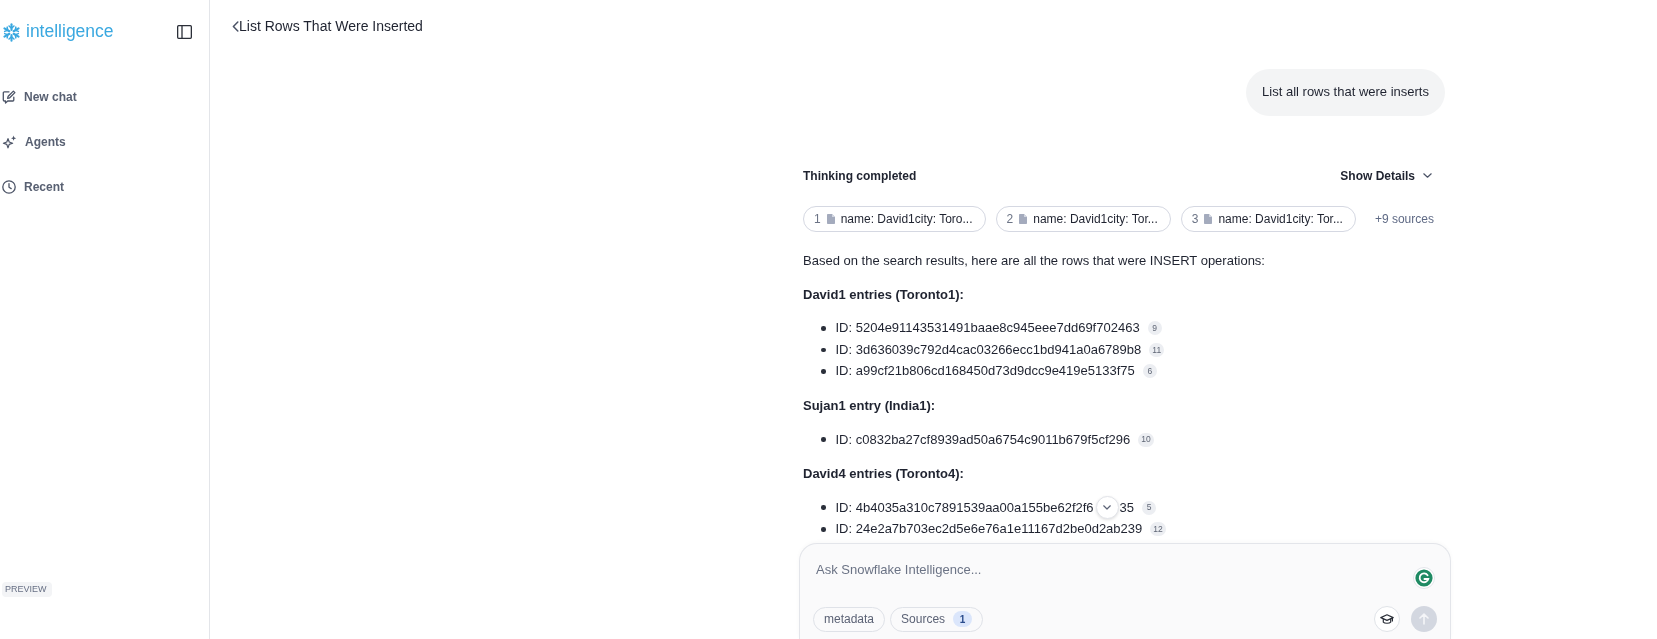 Image resolution: width=1657 pixels, height=639 pixels. What do you see at coordinates (989, 529) in the screenshot?
I see `row-id-text: ID: 24e2a7b703ec2d5e6e76a1e11167d2be0d2ab239` at bounding box center [989, 529].